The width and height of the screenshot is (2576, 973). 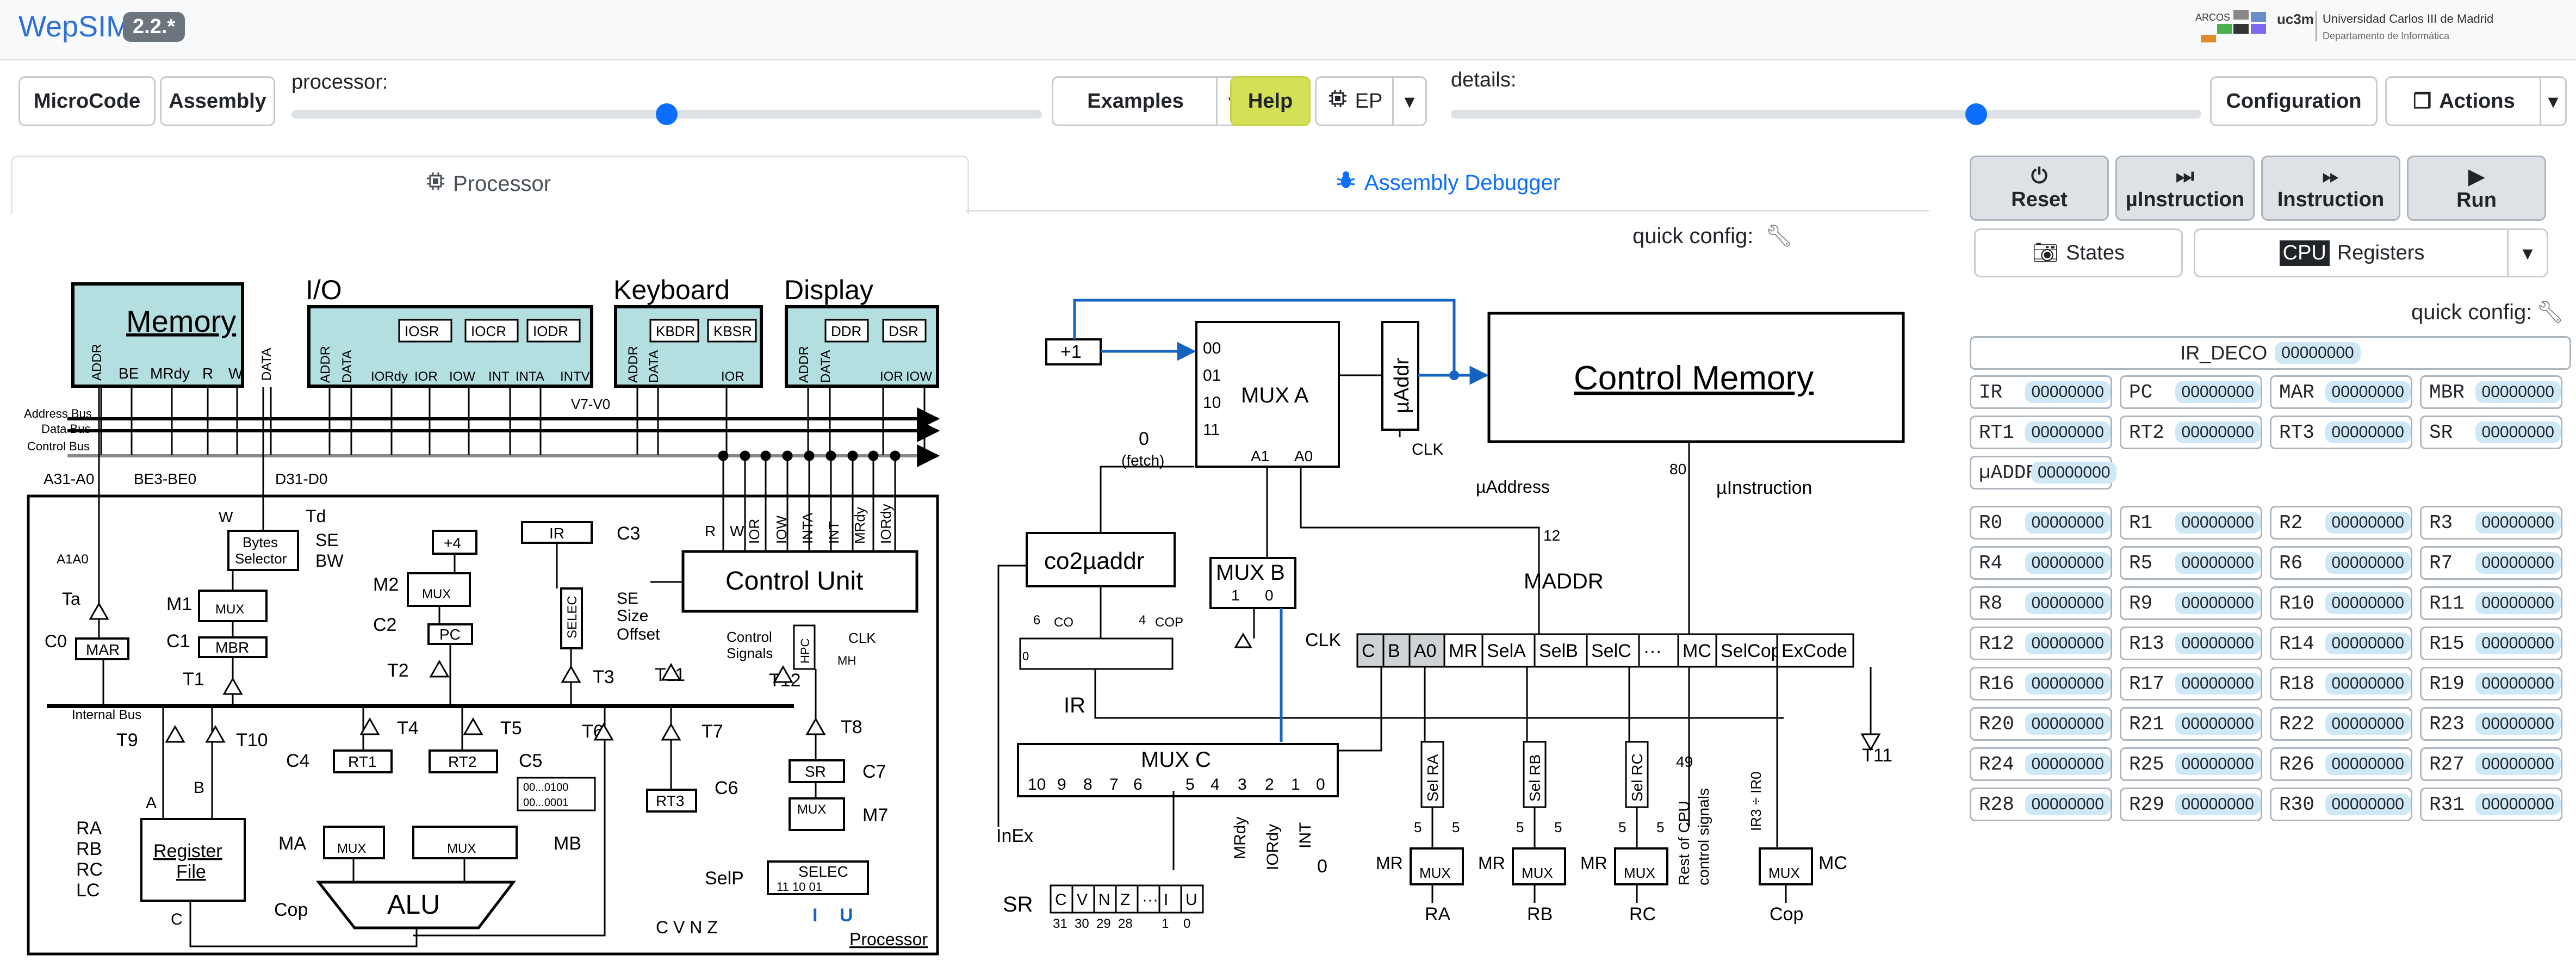 What do you see at coordinates (316, 516) in the screenshot?
I see `td-label: Td` at bounding box center [316, 516].